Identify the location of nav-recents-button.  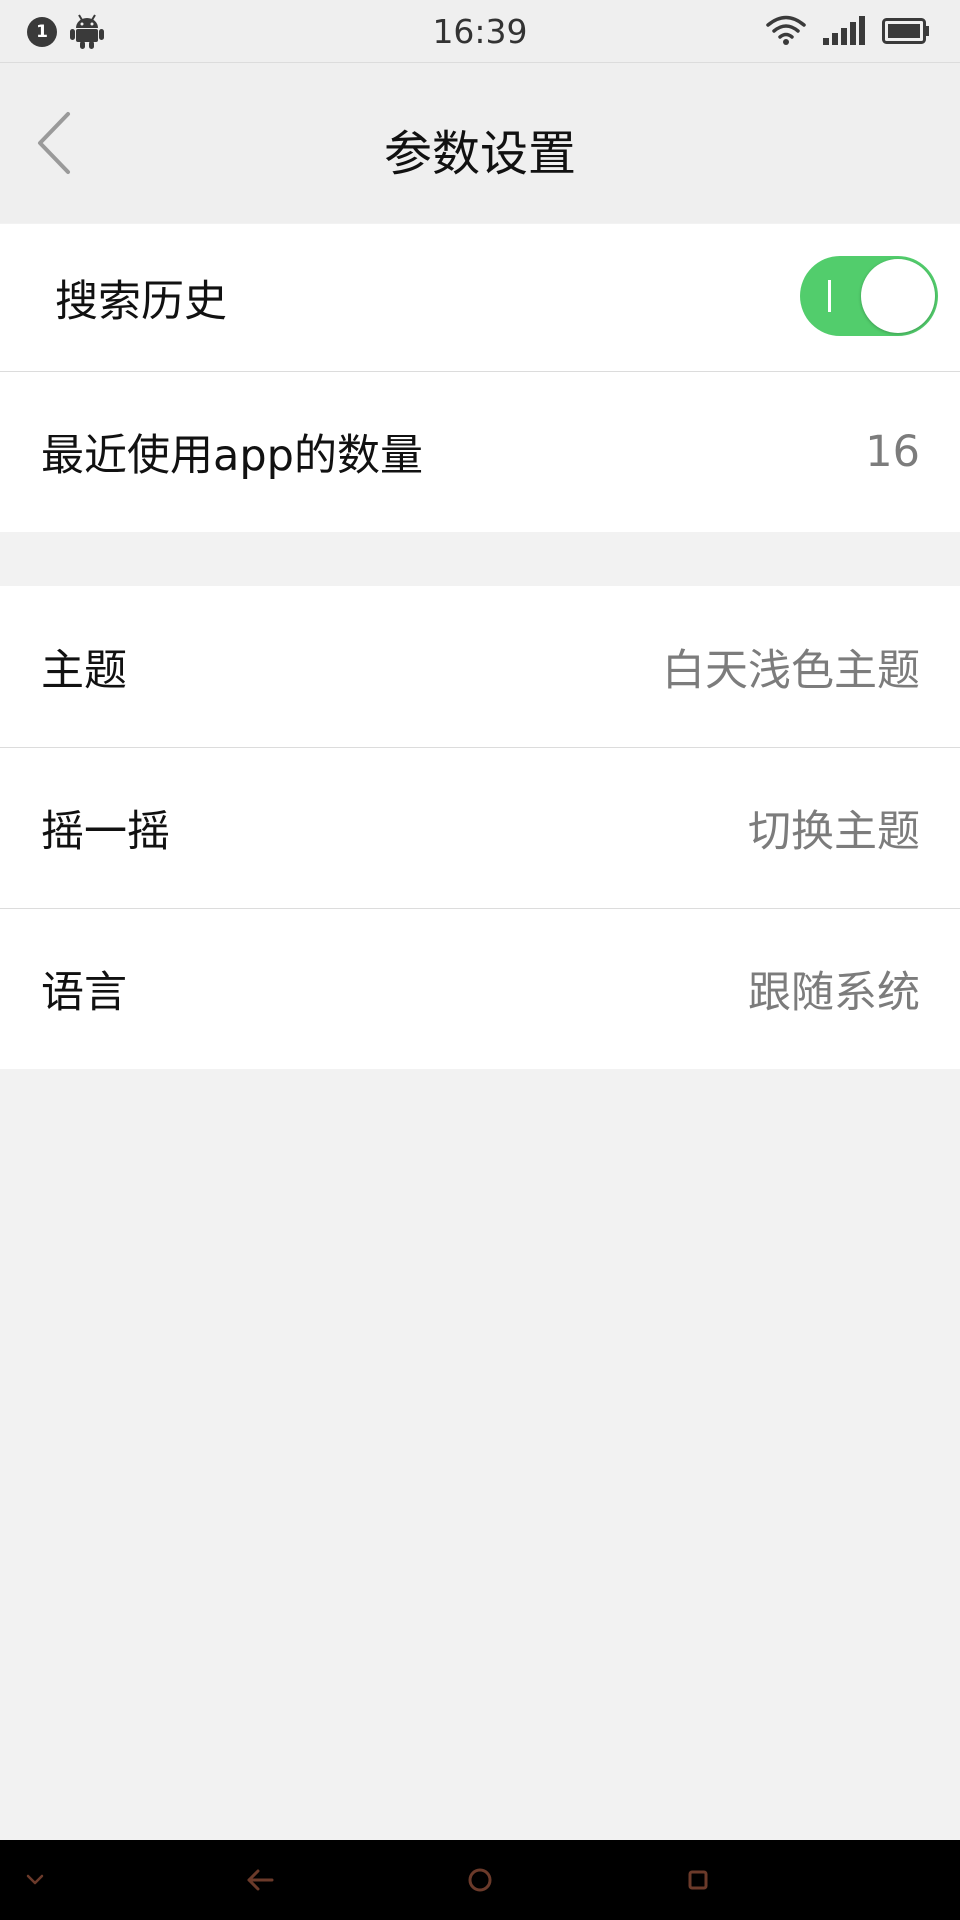
(698, 1880).